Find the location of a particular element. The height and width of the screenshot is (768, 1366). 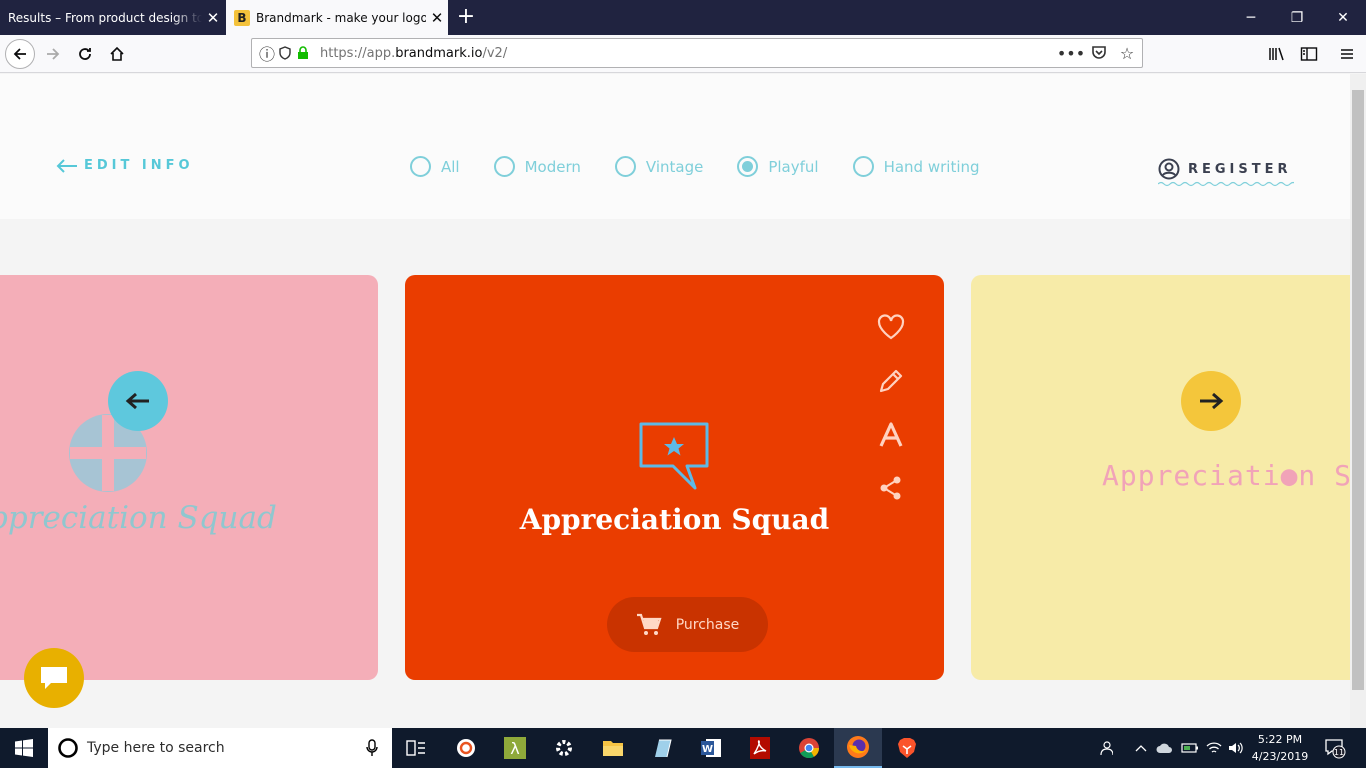

taskbar-search: Type here to search is located at coordinates (220, 748).